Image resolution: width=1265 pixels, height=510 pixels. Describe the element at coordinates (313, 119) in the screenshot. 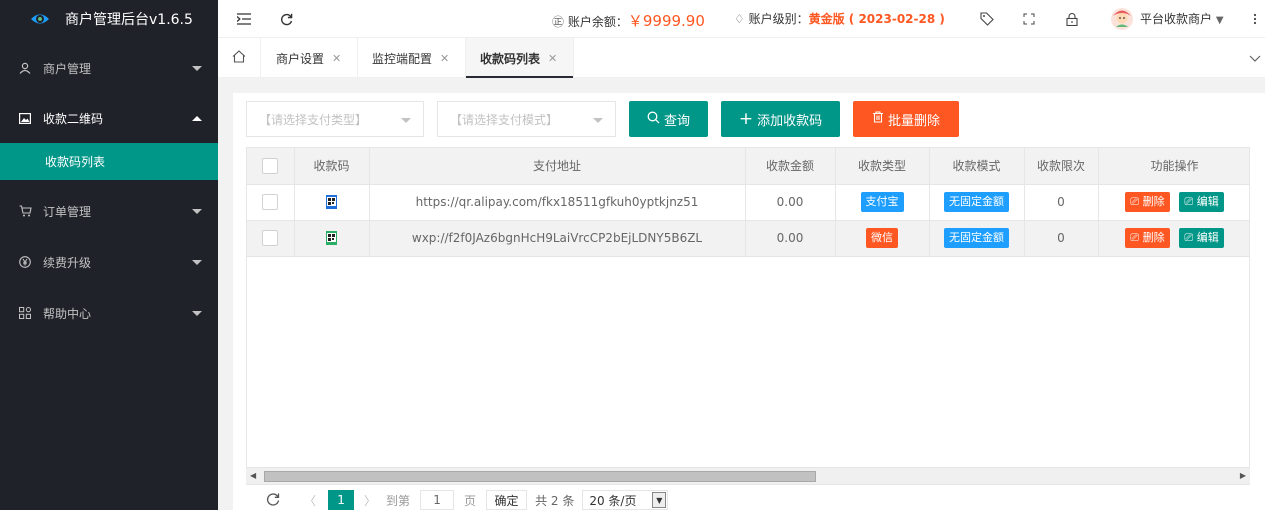

I see `pay-type-placeholder: 【请选择支付类型】` at that location.